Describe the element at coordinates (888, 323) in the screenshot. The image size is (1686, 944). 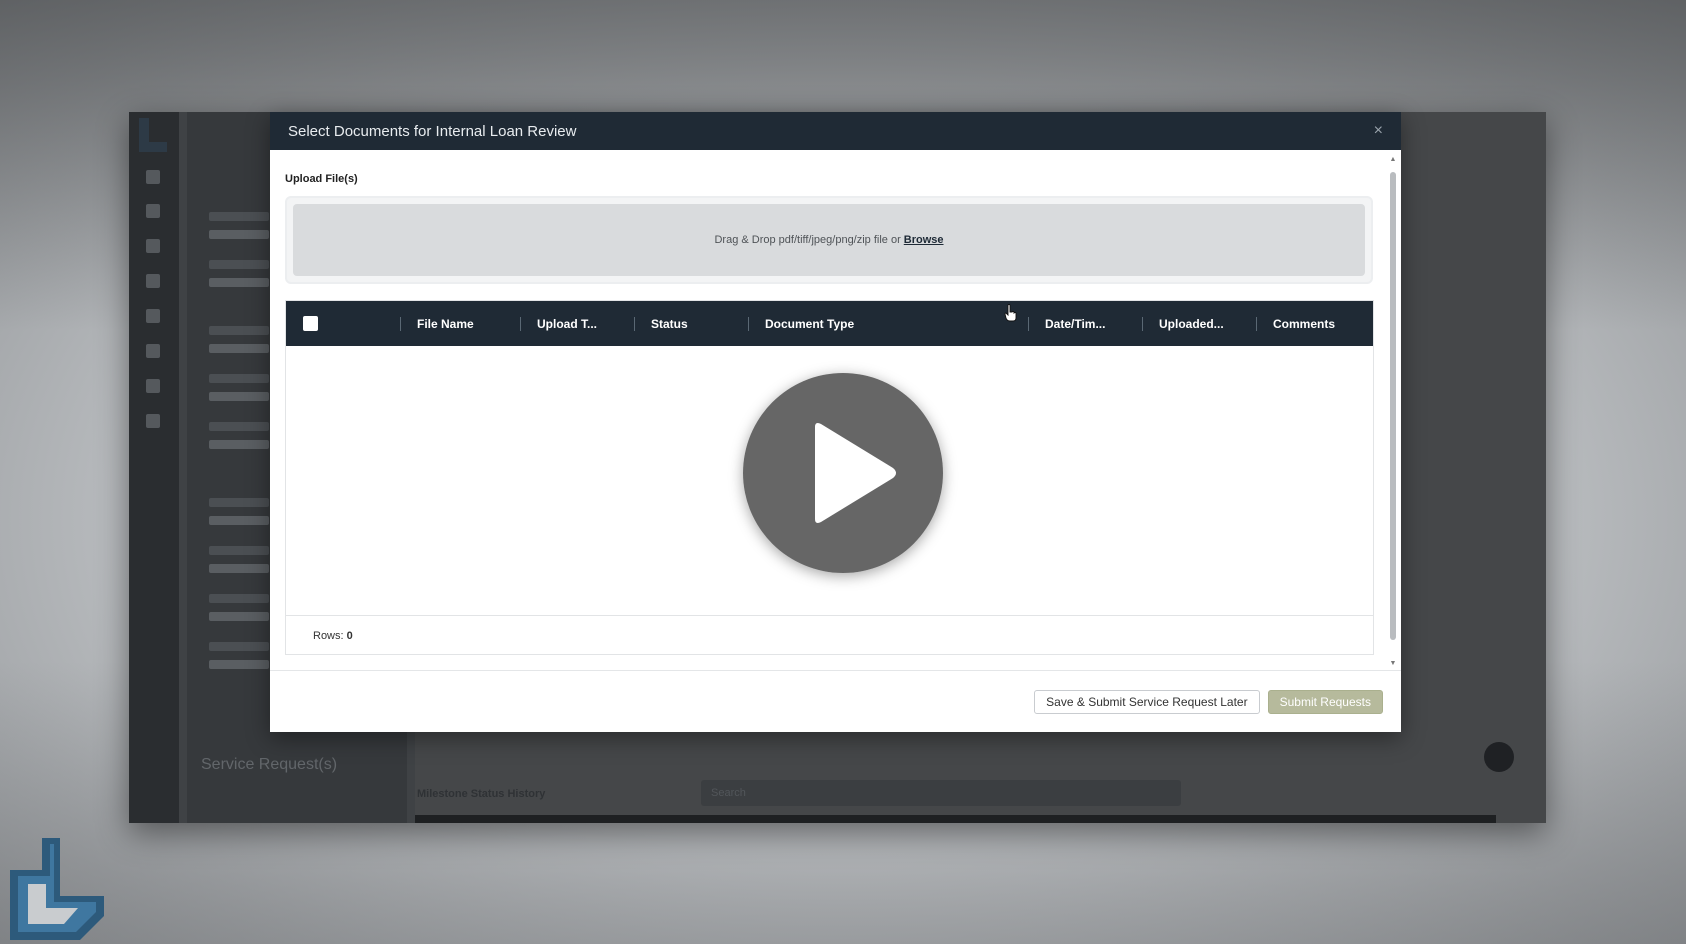
I see `column-header-document-type: Document Type` at that location.